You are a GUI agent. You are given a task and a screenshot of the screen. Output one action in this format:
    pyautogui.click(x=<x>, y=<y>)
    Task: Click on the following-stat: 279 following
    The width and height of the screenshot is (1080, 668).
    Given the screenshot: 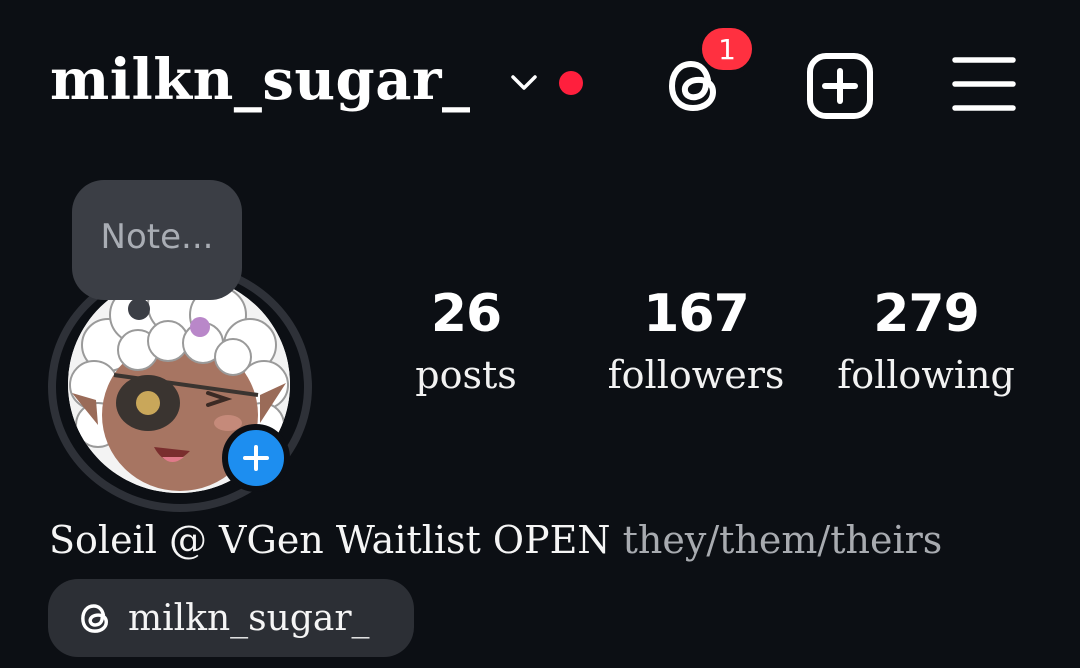 What is the action you would take?
    pyautogui.click(x=926, y=344)
    